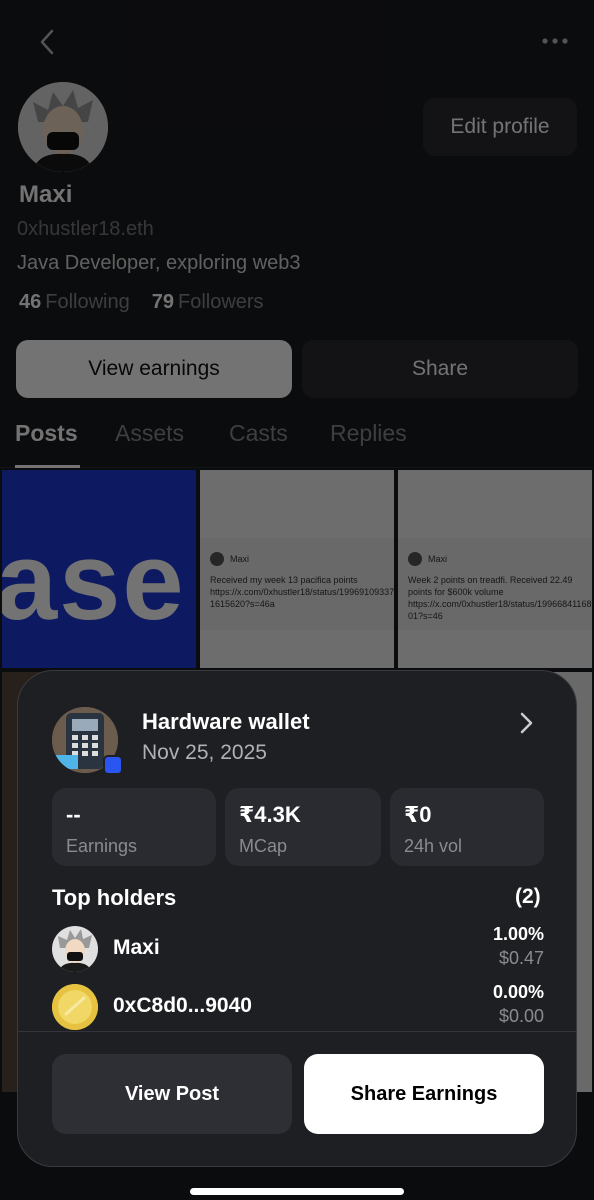 The width and height of the screenshot is (594, 1200). I want to click on post-title: Hardware wallet, so click(226, 721).